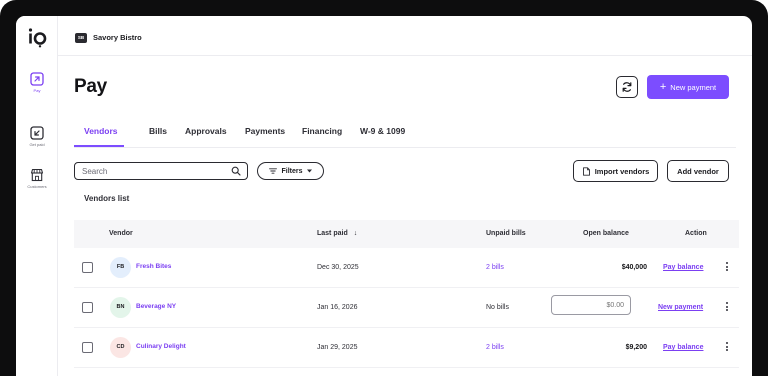 The image size is (768, 376). Describe the element at coordinates (120, 307) in the screenshot. I see `vendor-avatar: BN` at that location.